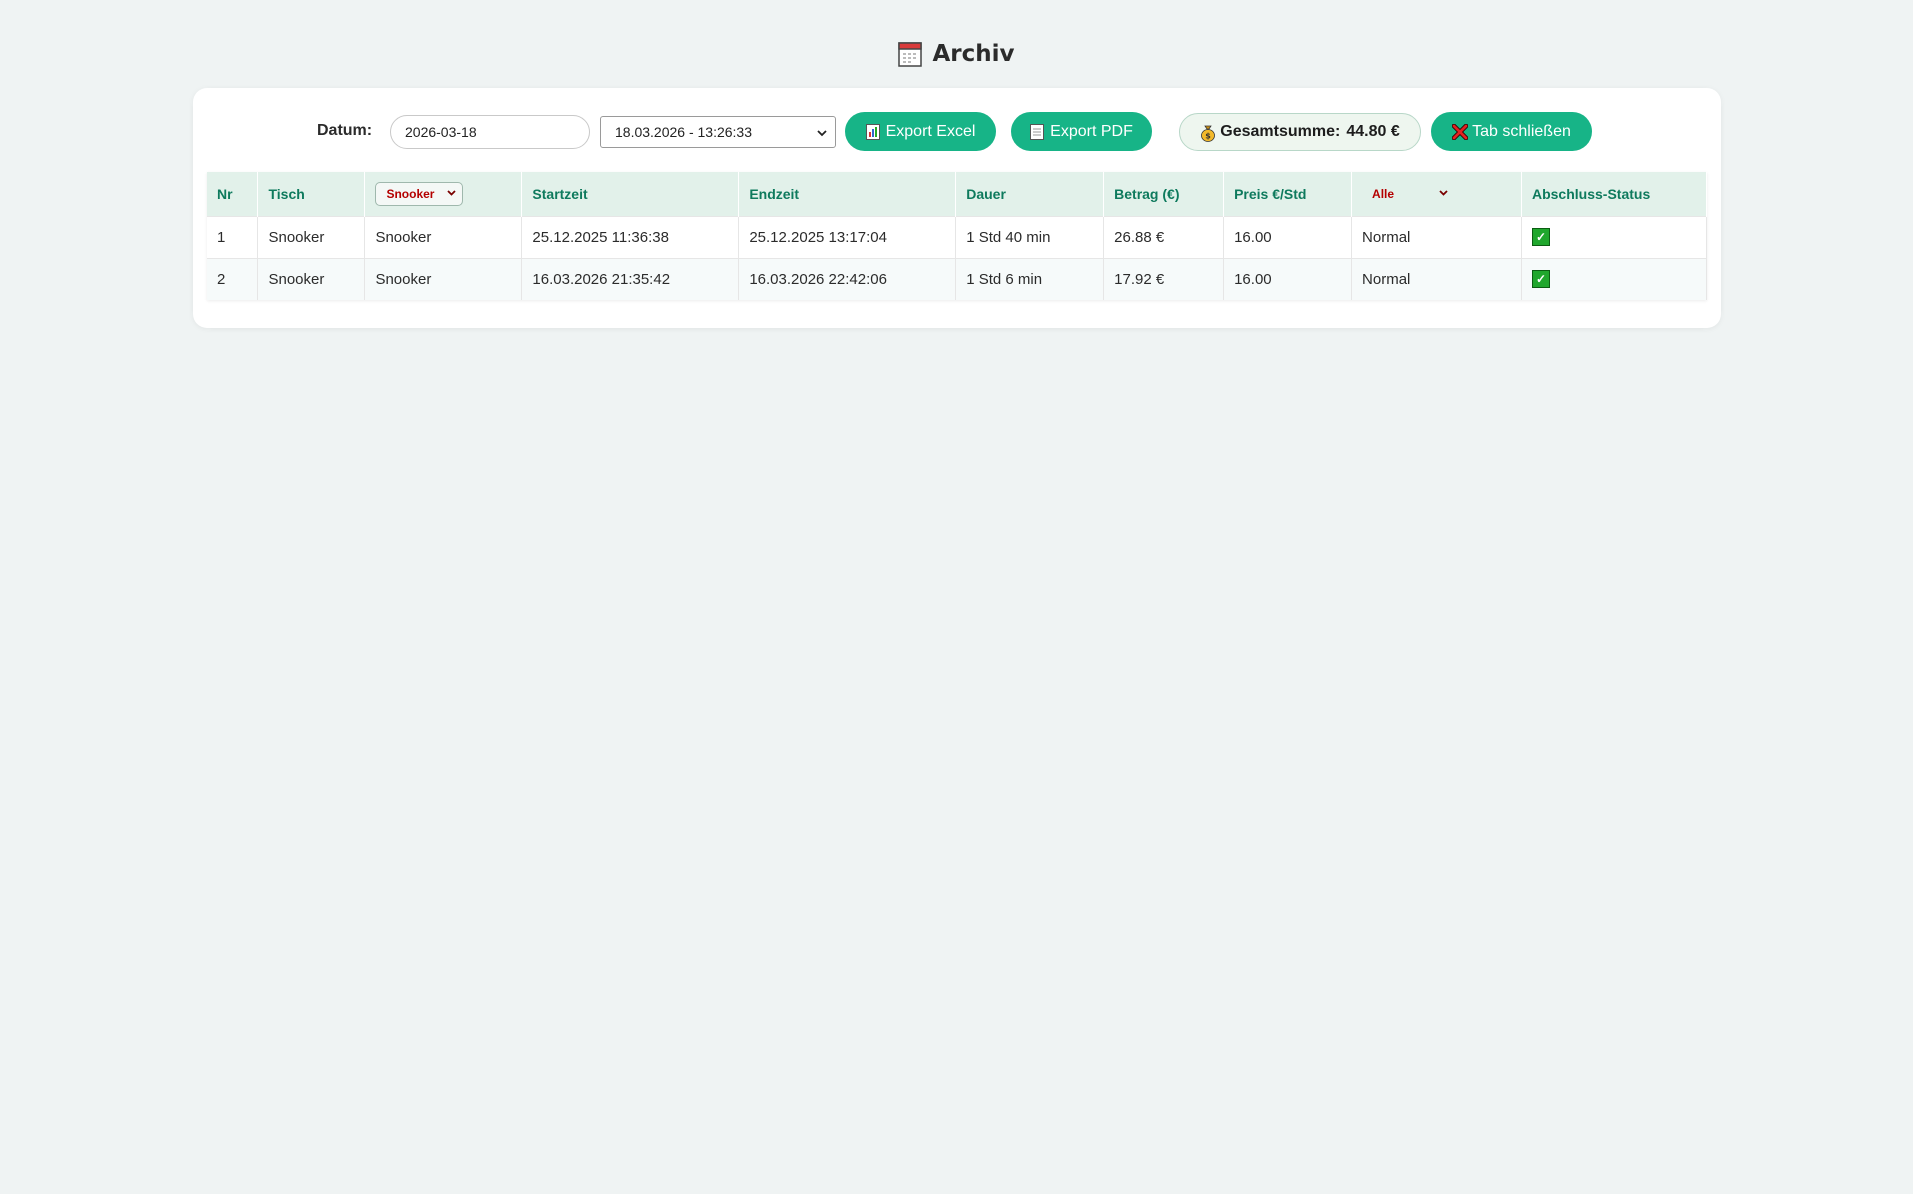 The image size is (1913, 1194). Describe the element at coordinates (1460, 131) in the screenshot. I see `cross-icon` at that location.